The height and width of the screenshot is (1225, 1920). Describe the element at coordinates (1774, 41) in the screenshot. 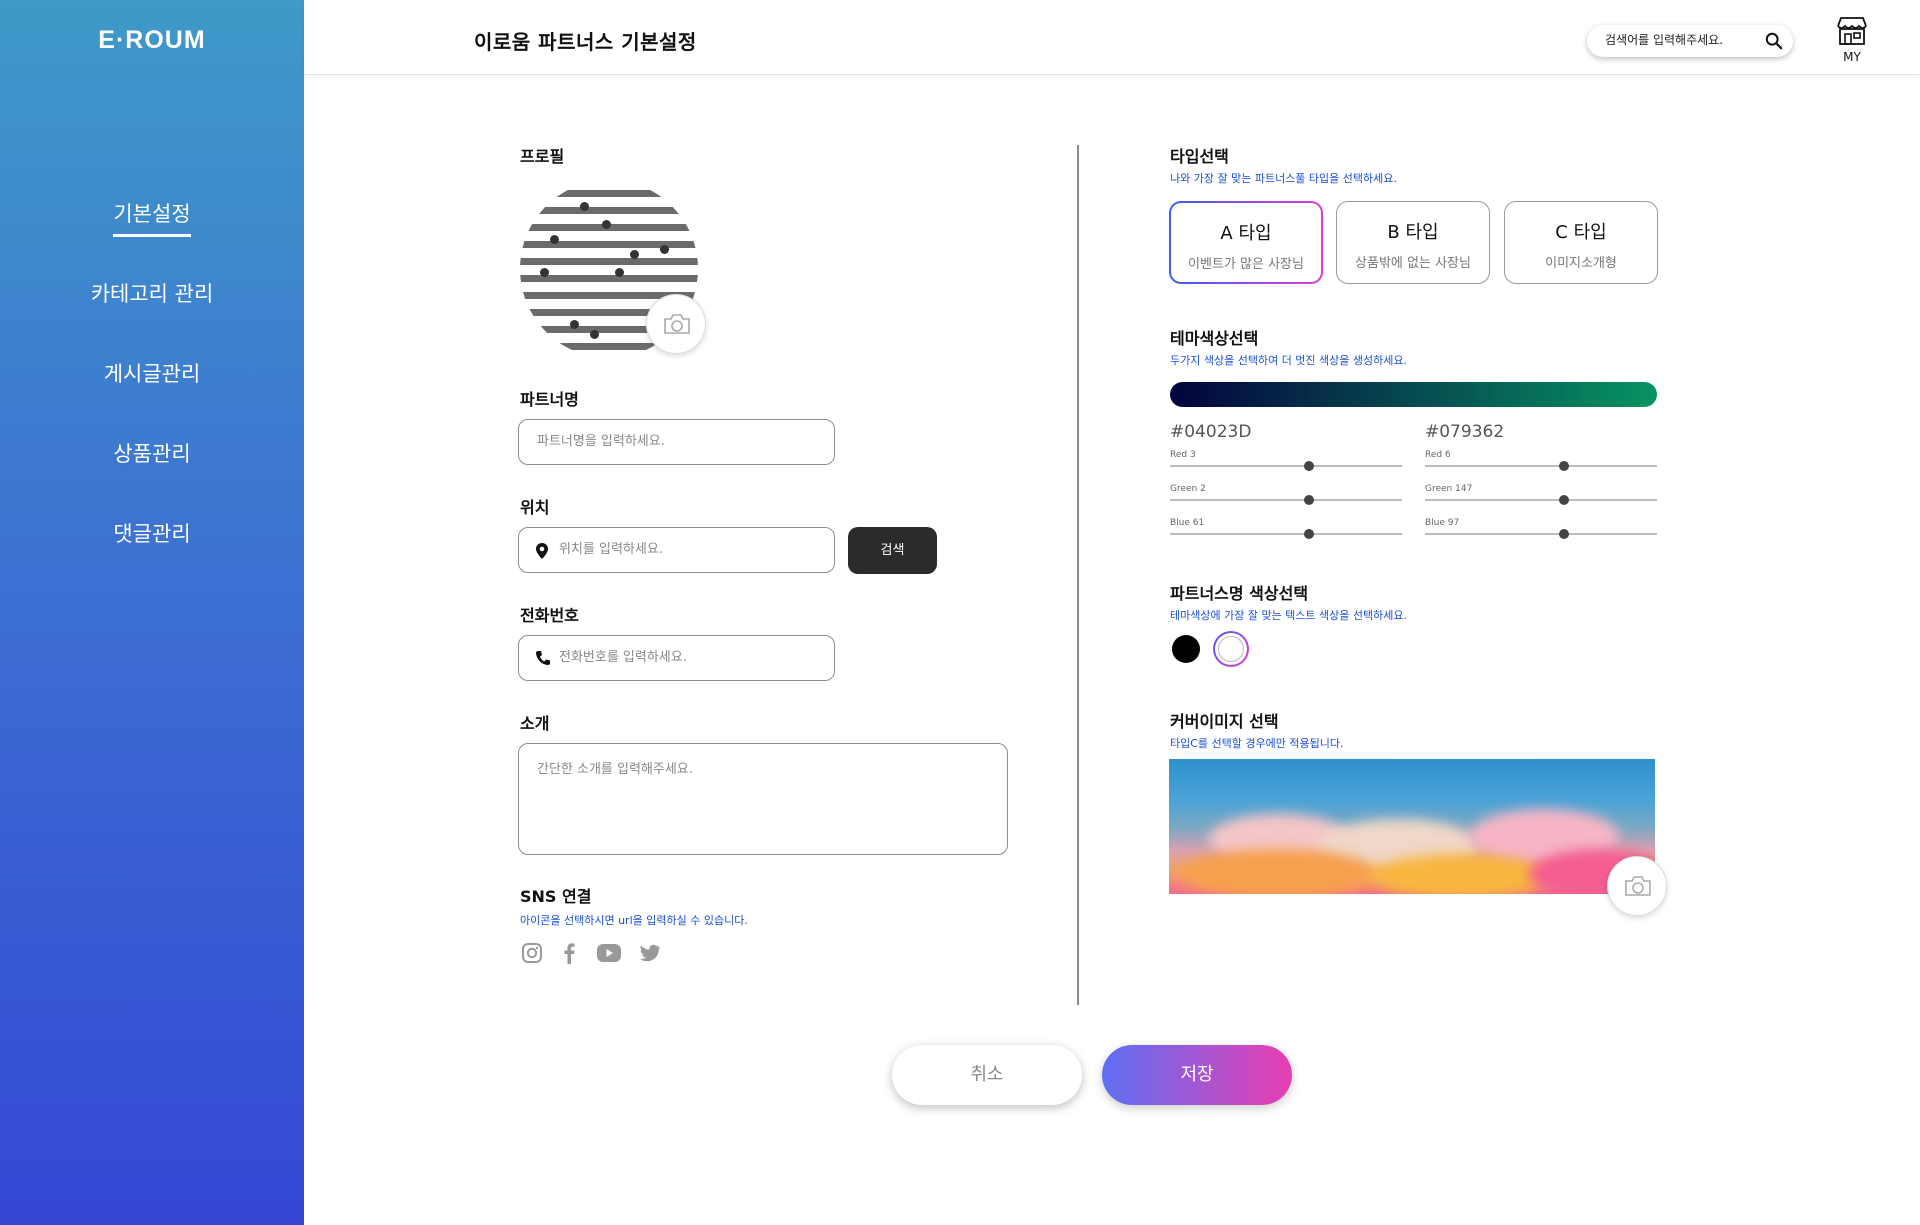

I see `search-icon` at that location.